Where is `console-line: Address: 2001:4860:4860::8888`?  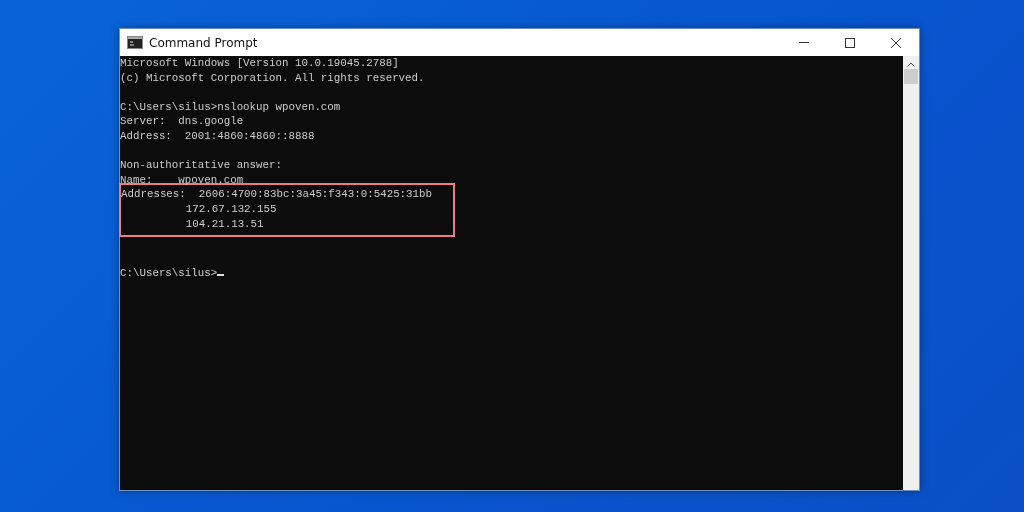
console-line: Address: 2001:4860:4860::8888 is located at coordinates (218, 136).